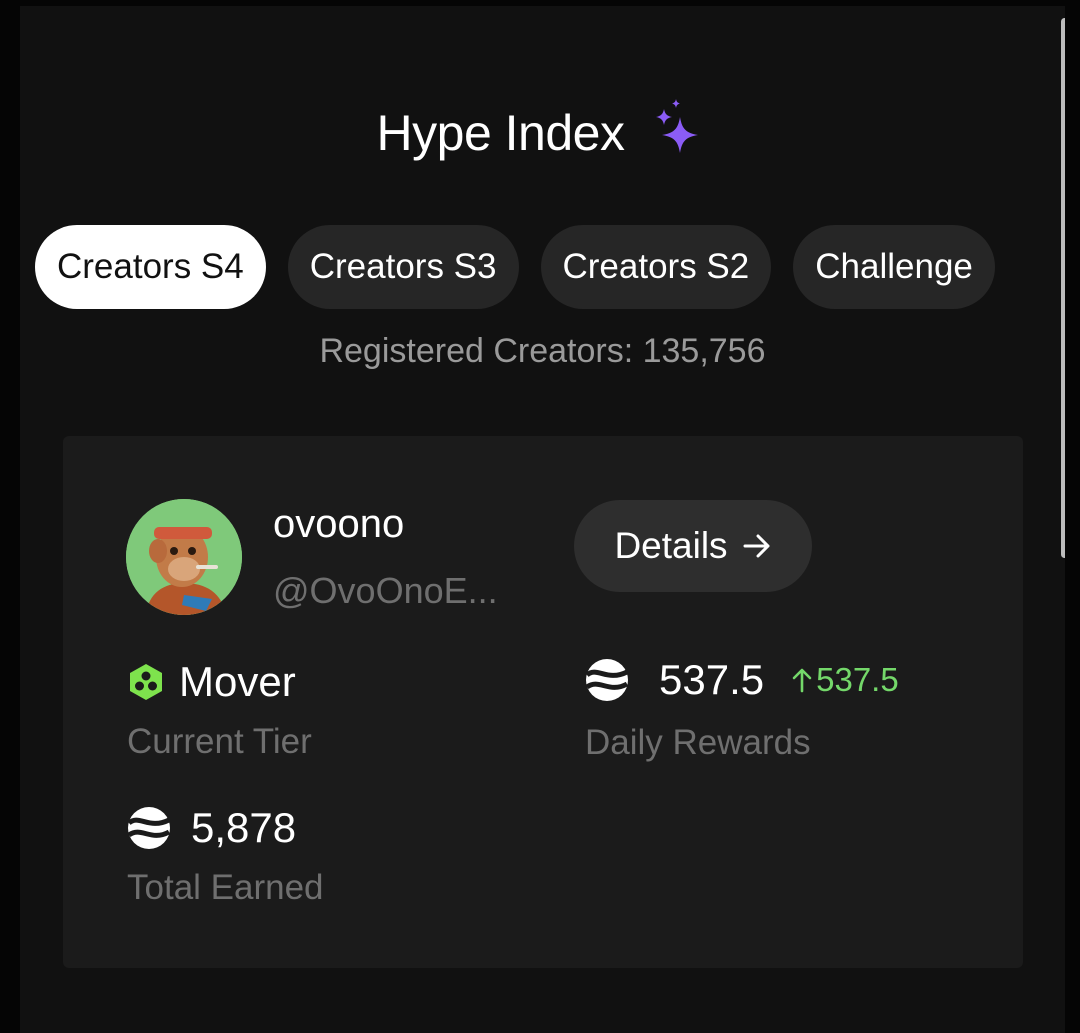 Image resolution: width=1080 pixels, height=1033 pixels. What do you see at coordinates (146, 682) in the screenshot?
I see `tier-hexagon-icon` at bounding box center [146, 682].